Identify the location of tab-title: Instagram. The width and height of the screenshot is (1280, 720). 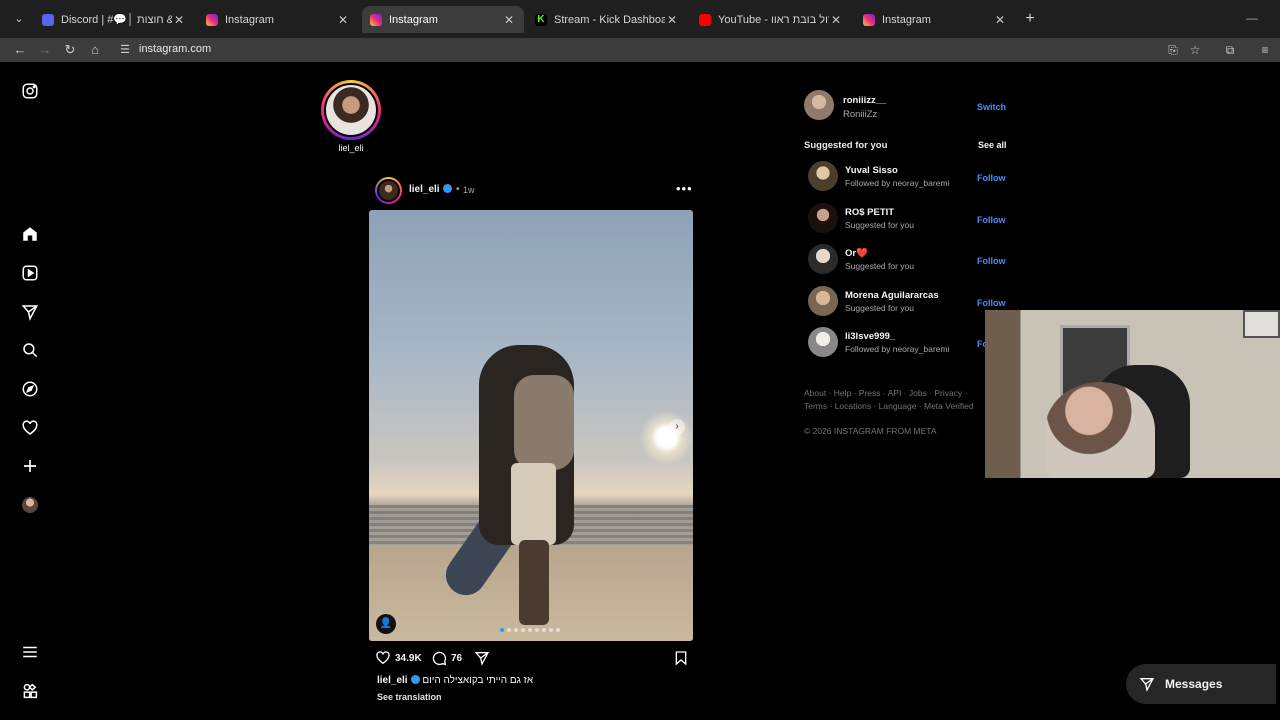
(413, 19).